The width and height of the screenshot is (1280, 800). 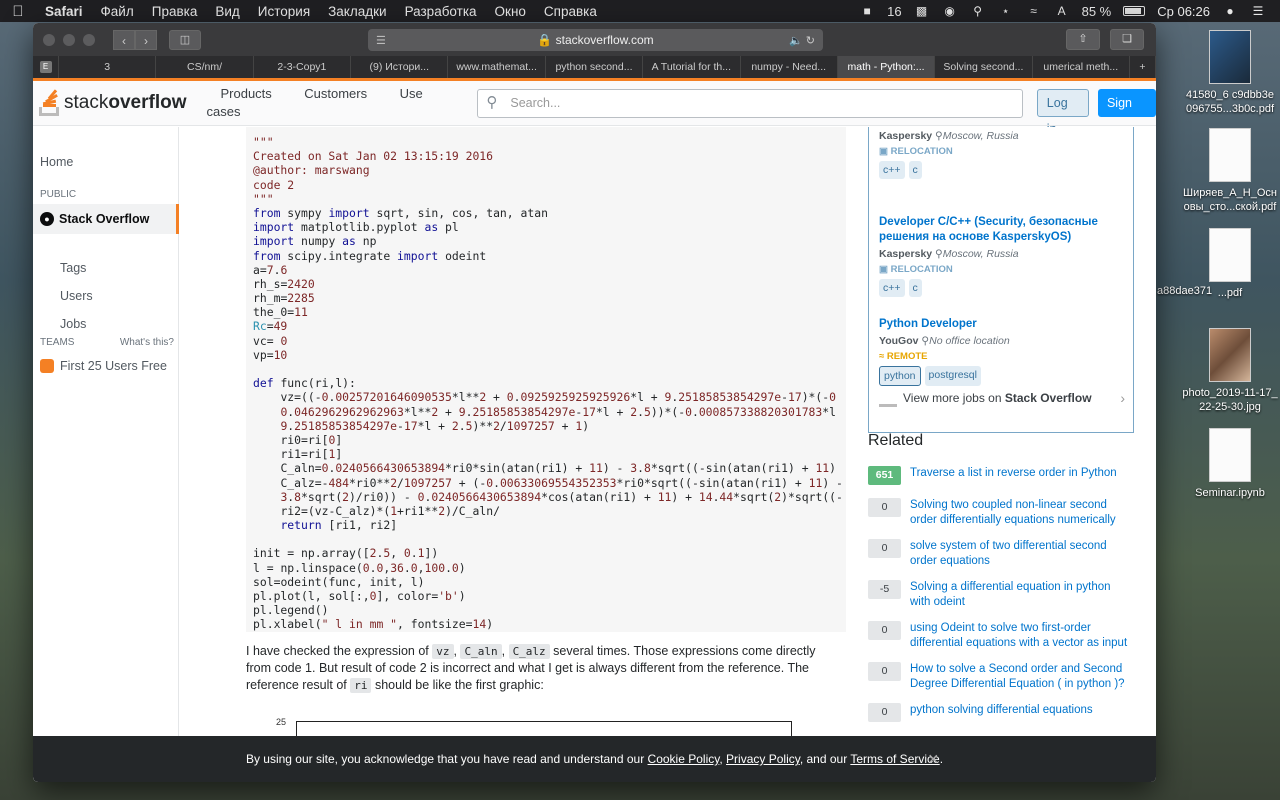 What do you see at coordinates (73, 324) in the screenshot?
I see `sidebar-item-jobs: Jobs` at bounding box center [73, 324].